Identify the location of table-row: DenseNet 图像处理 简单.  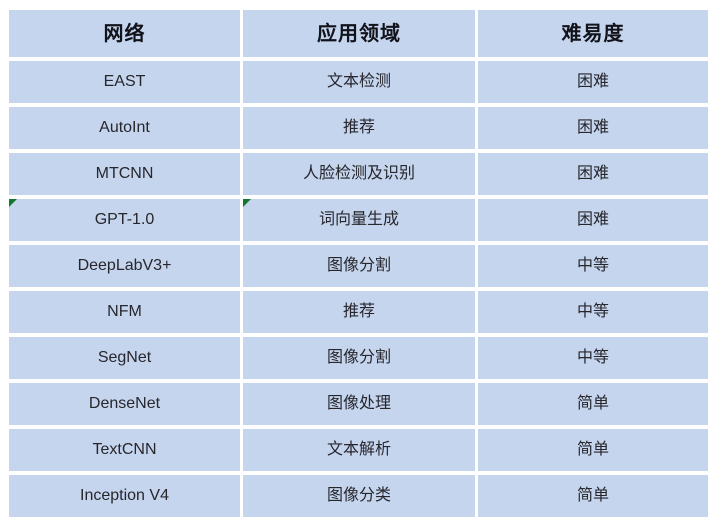
(358, 404).